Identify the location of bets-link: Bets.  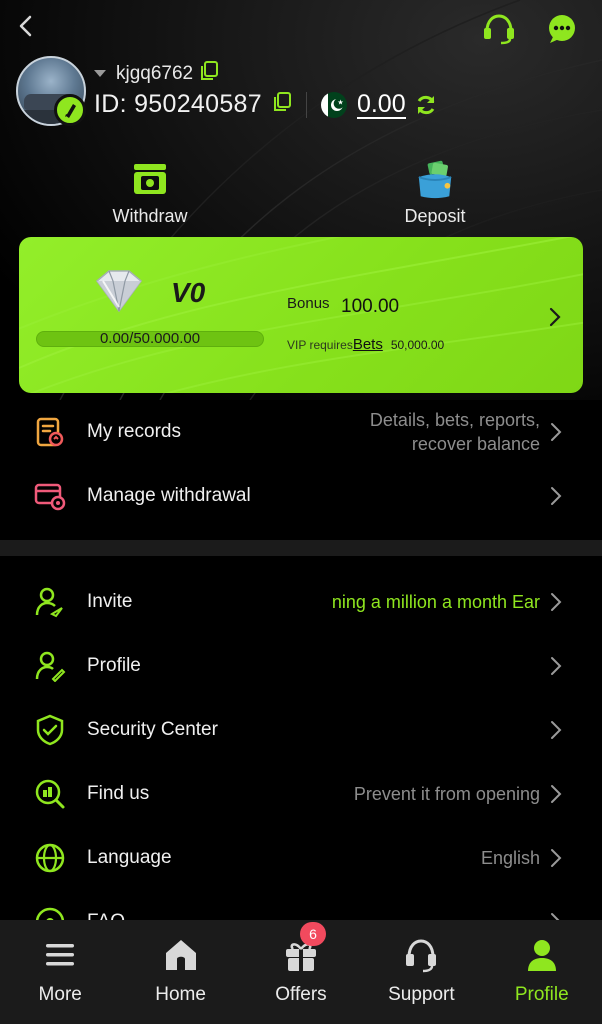
(368, 344).